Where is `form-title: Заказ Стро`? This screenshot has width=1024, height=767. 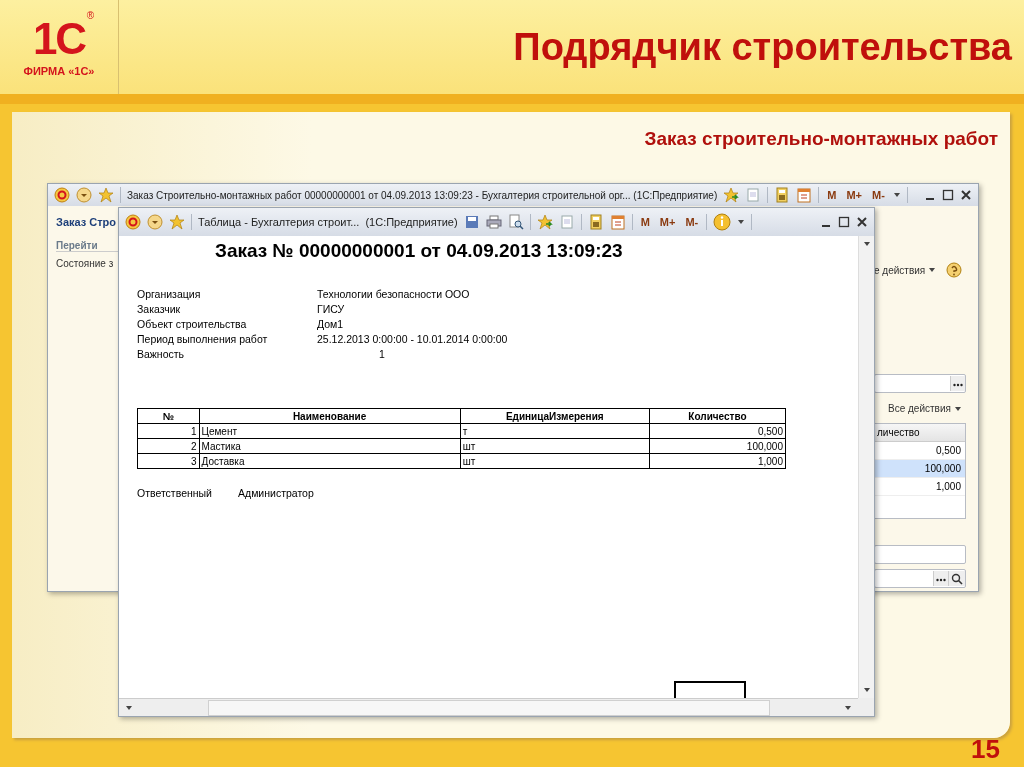 form-title: Заказ Стро is located at coordinates (87, 222).